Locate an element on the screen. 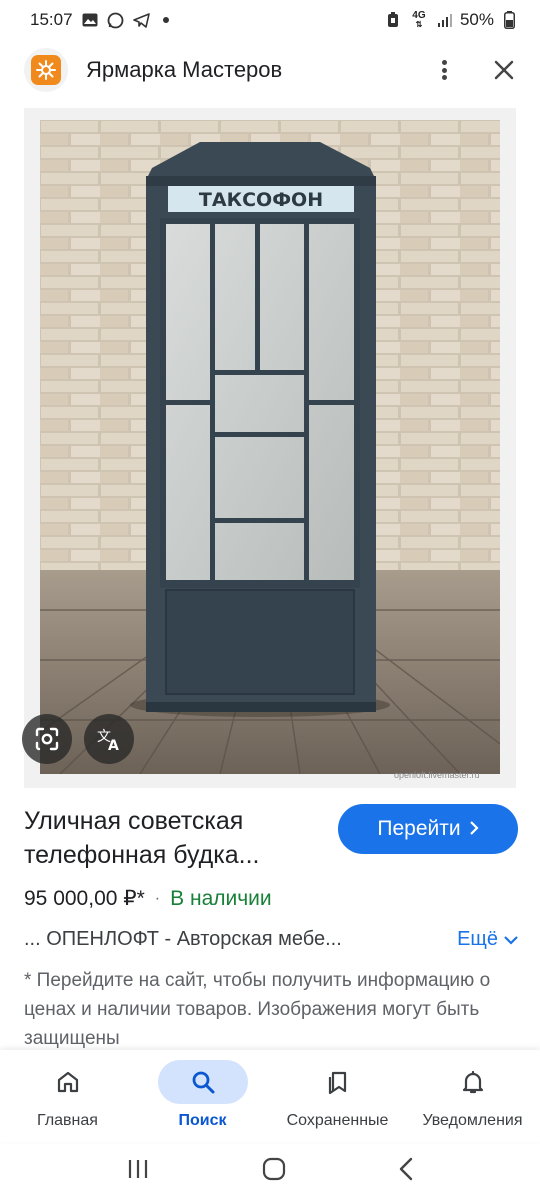 This screenshot has width=540, height=1200. image-watermark: openloft.livemaster.ru is located at coordinates (437, 775).